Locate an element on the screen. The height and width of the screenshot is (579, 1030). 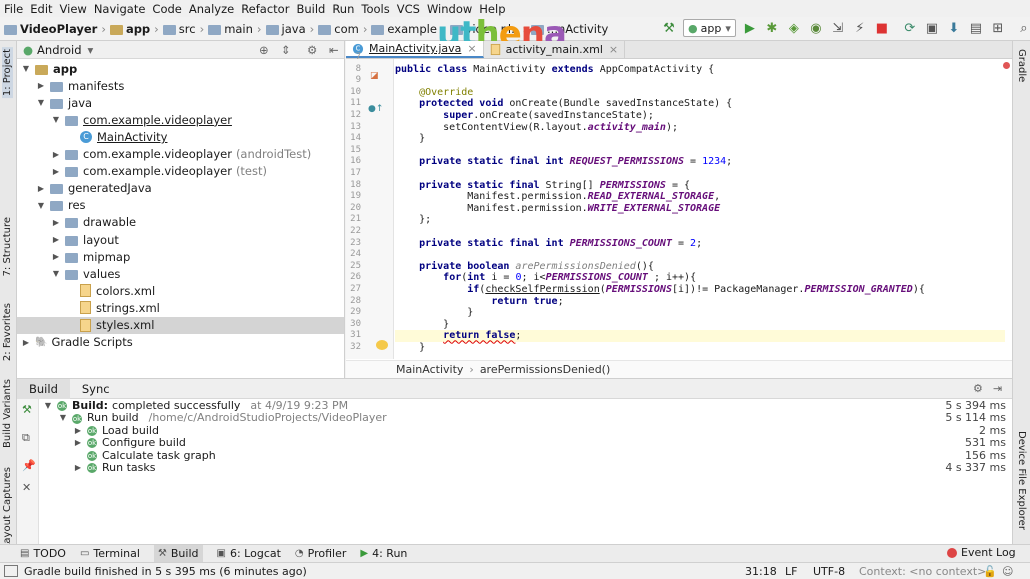
menu-item-run: Run is located at coordinates (343, 9).